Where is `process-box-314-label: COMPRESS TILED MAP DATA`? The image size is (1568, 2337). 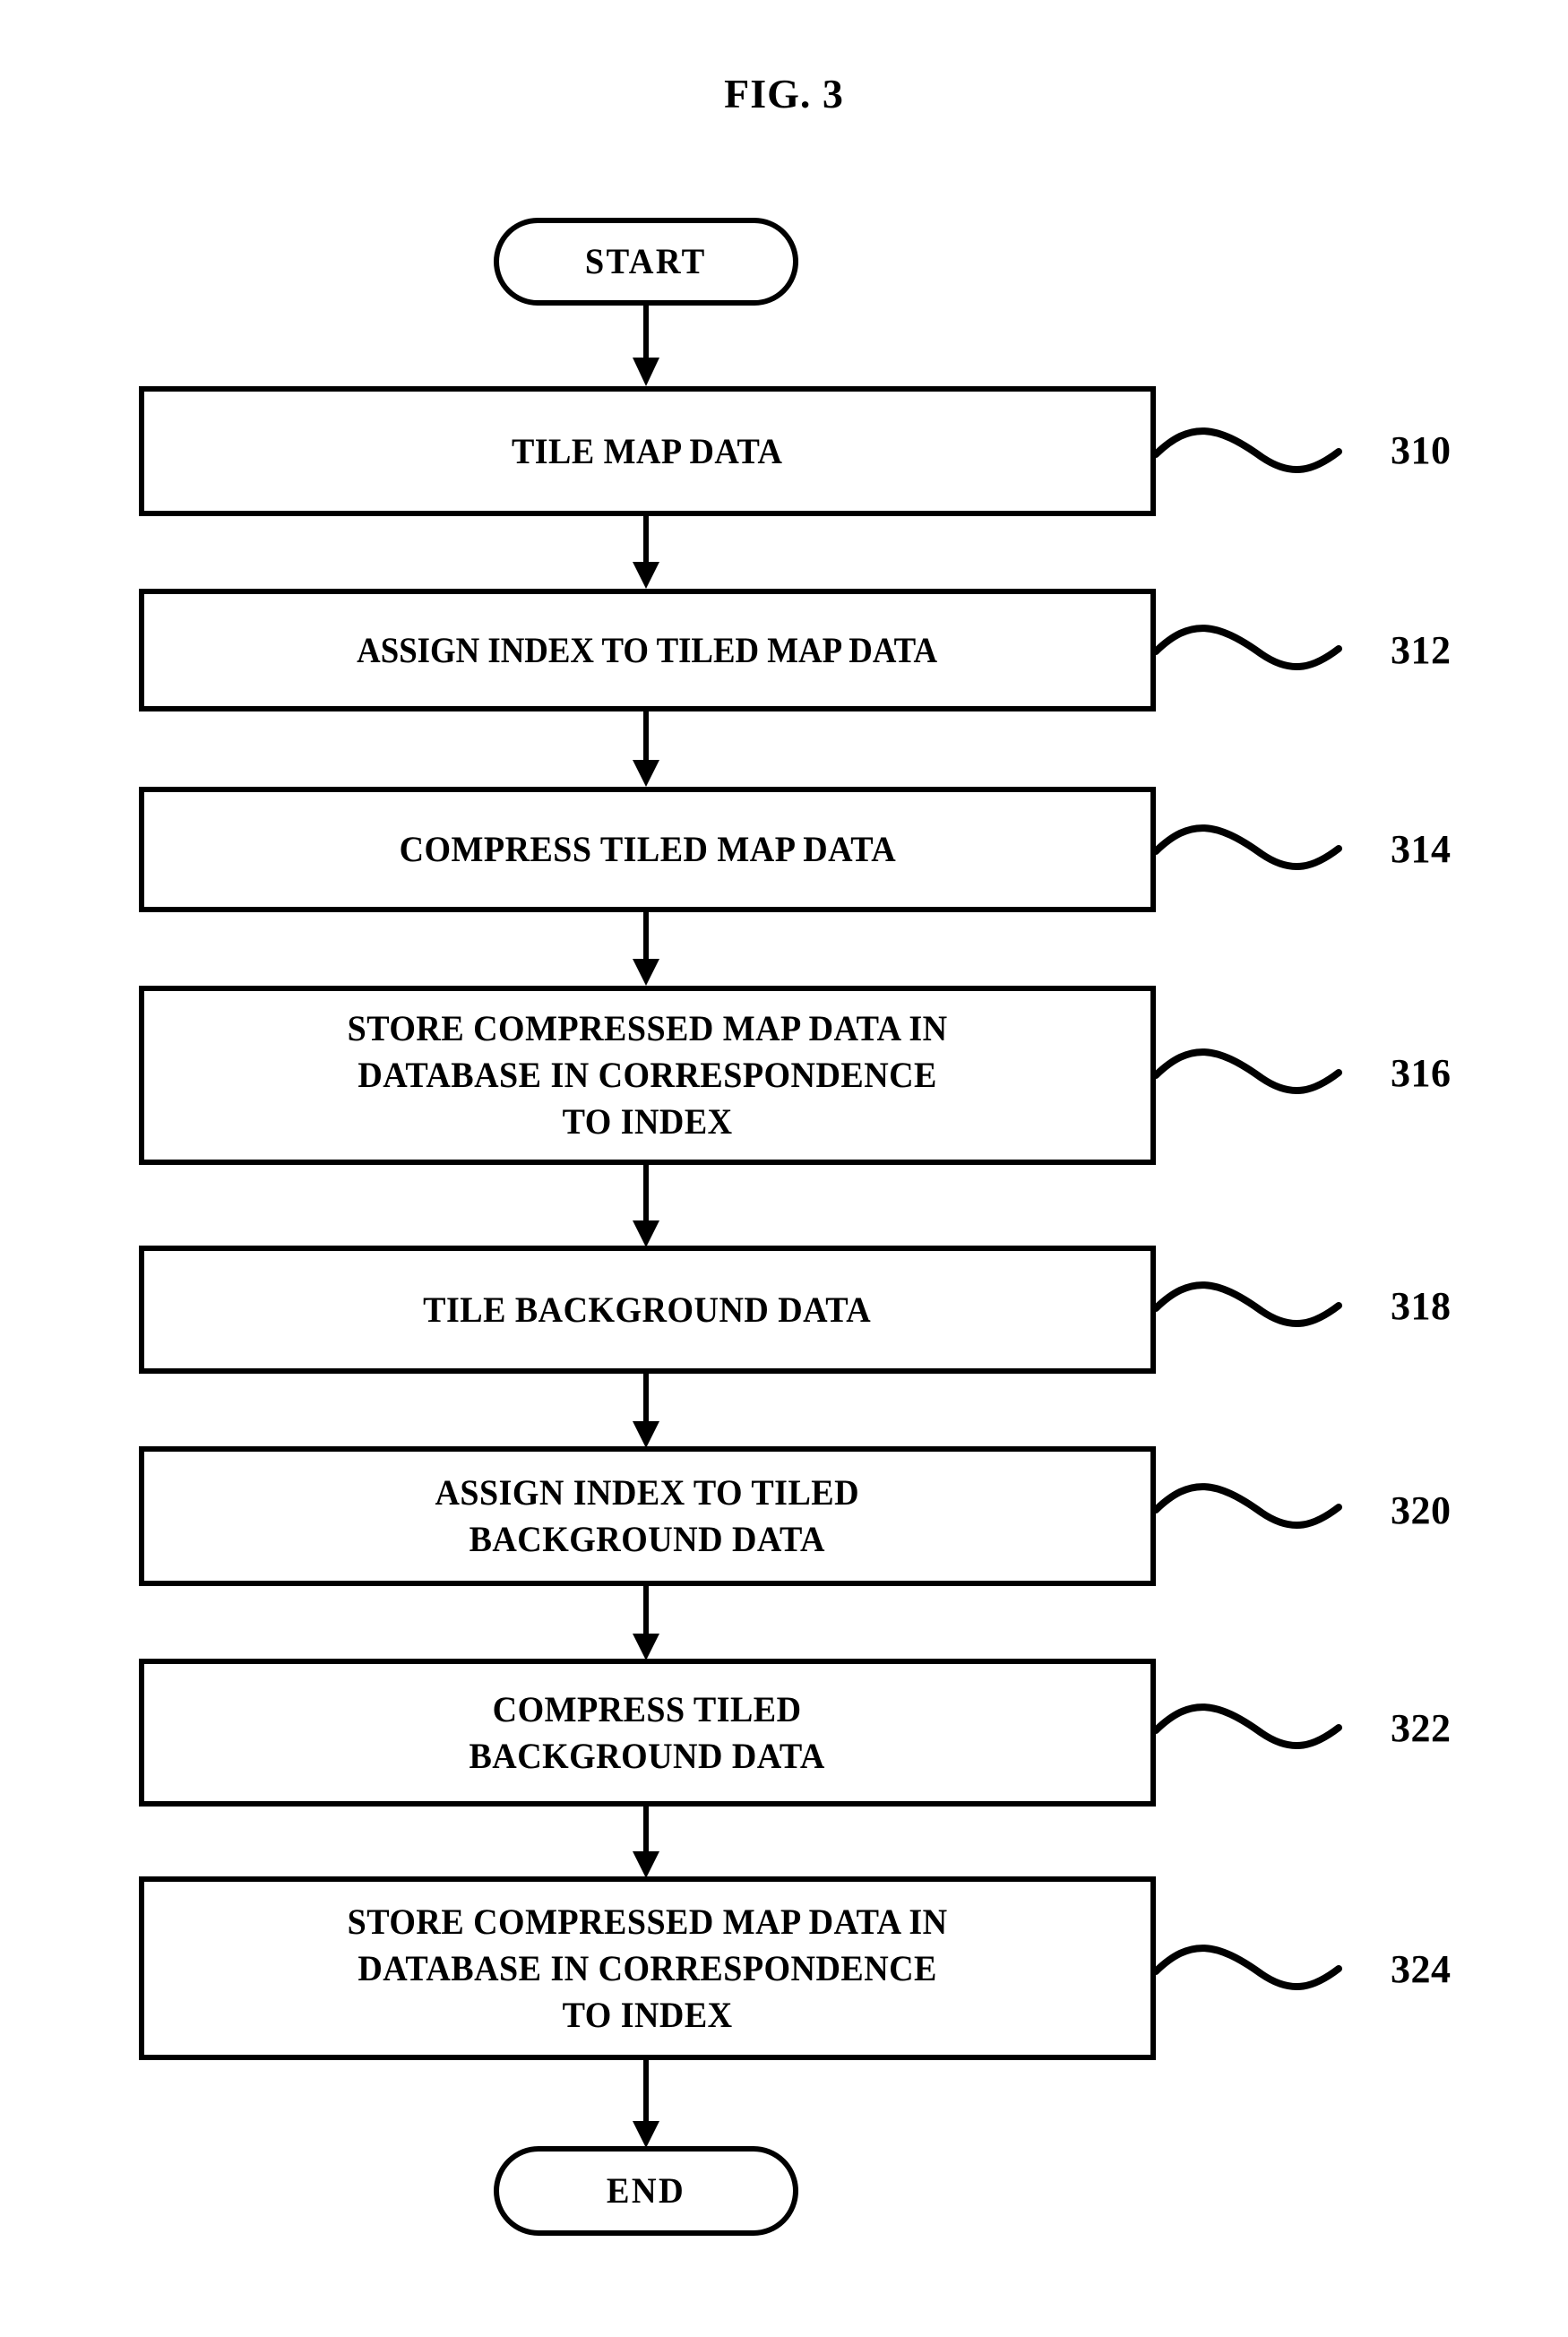
process-box-314-label: COMPRESS TILED MAP DATA is located at coordinates (647, 849).